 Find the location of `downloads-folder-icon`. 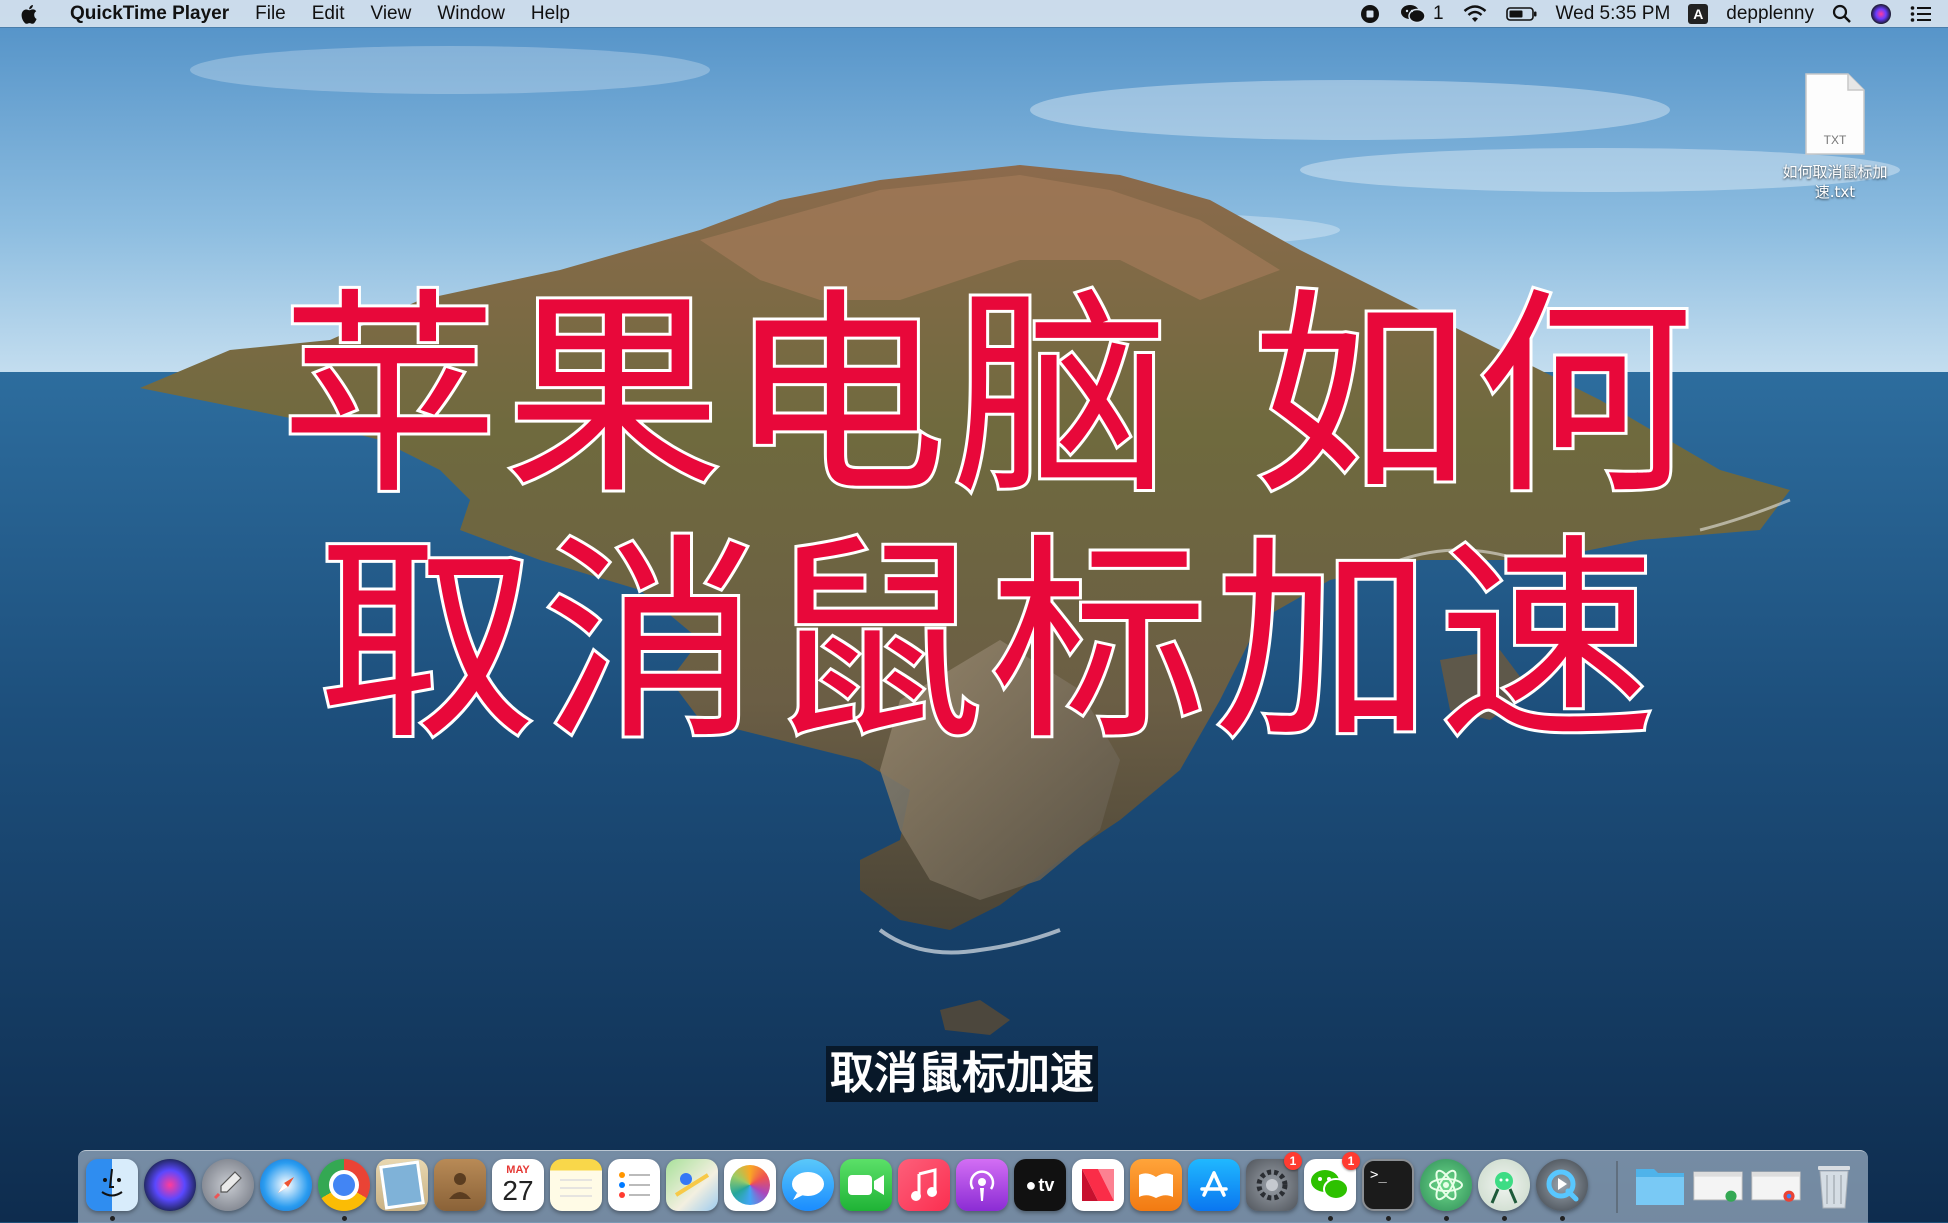

downloads-folder-icon is located at coordinates (1660, 1185).